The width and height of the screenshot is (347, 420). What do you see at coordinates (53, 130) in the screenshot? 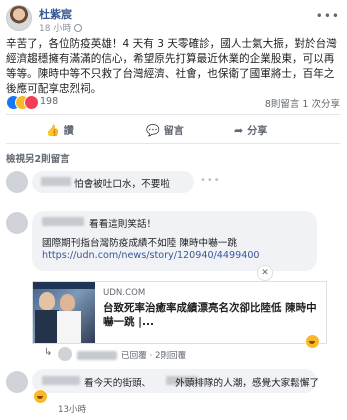
I see `thumbs-up-icon: 👍` at bounding box center [53, 130].